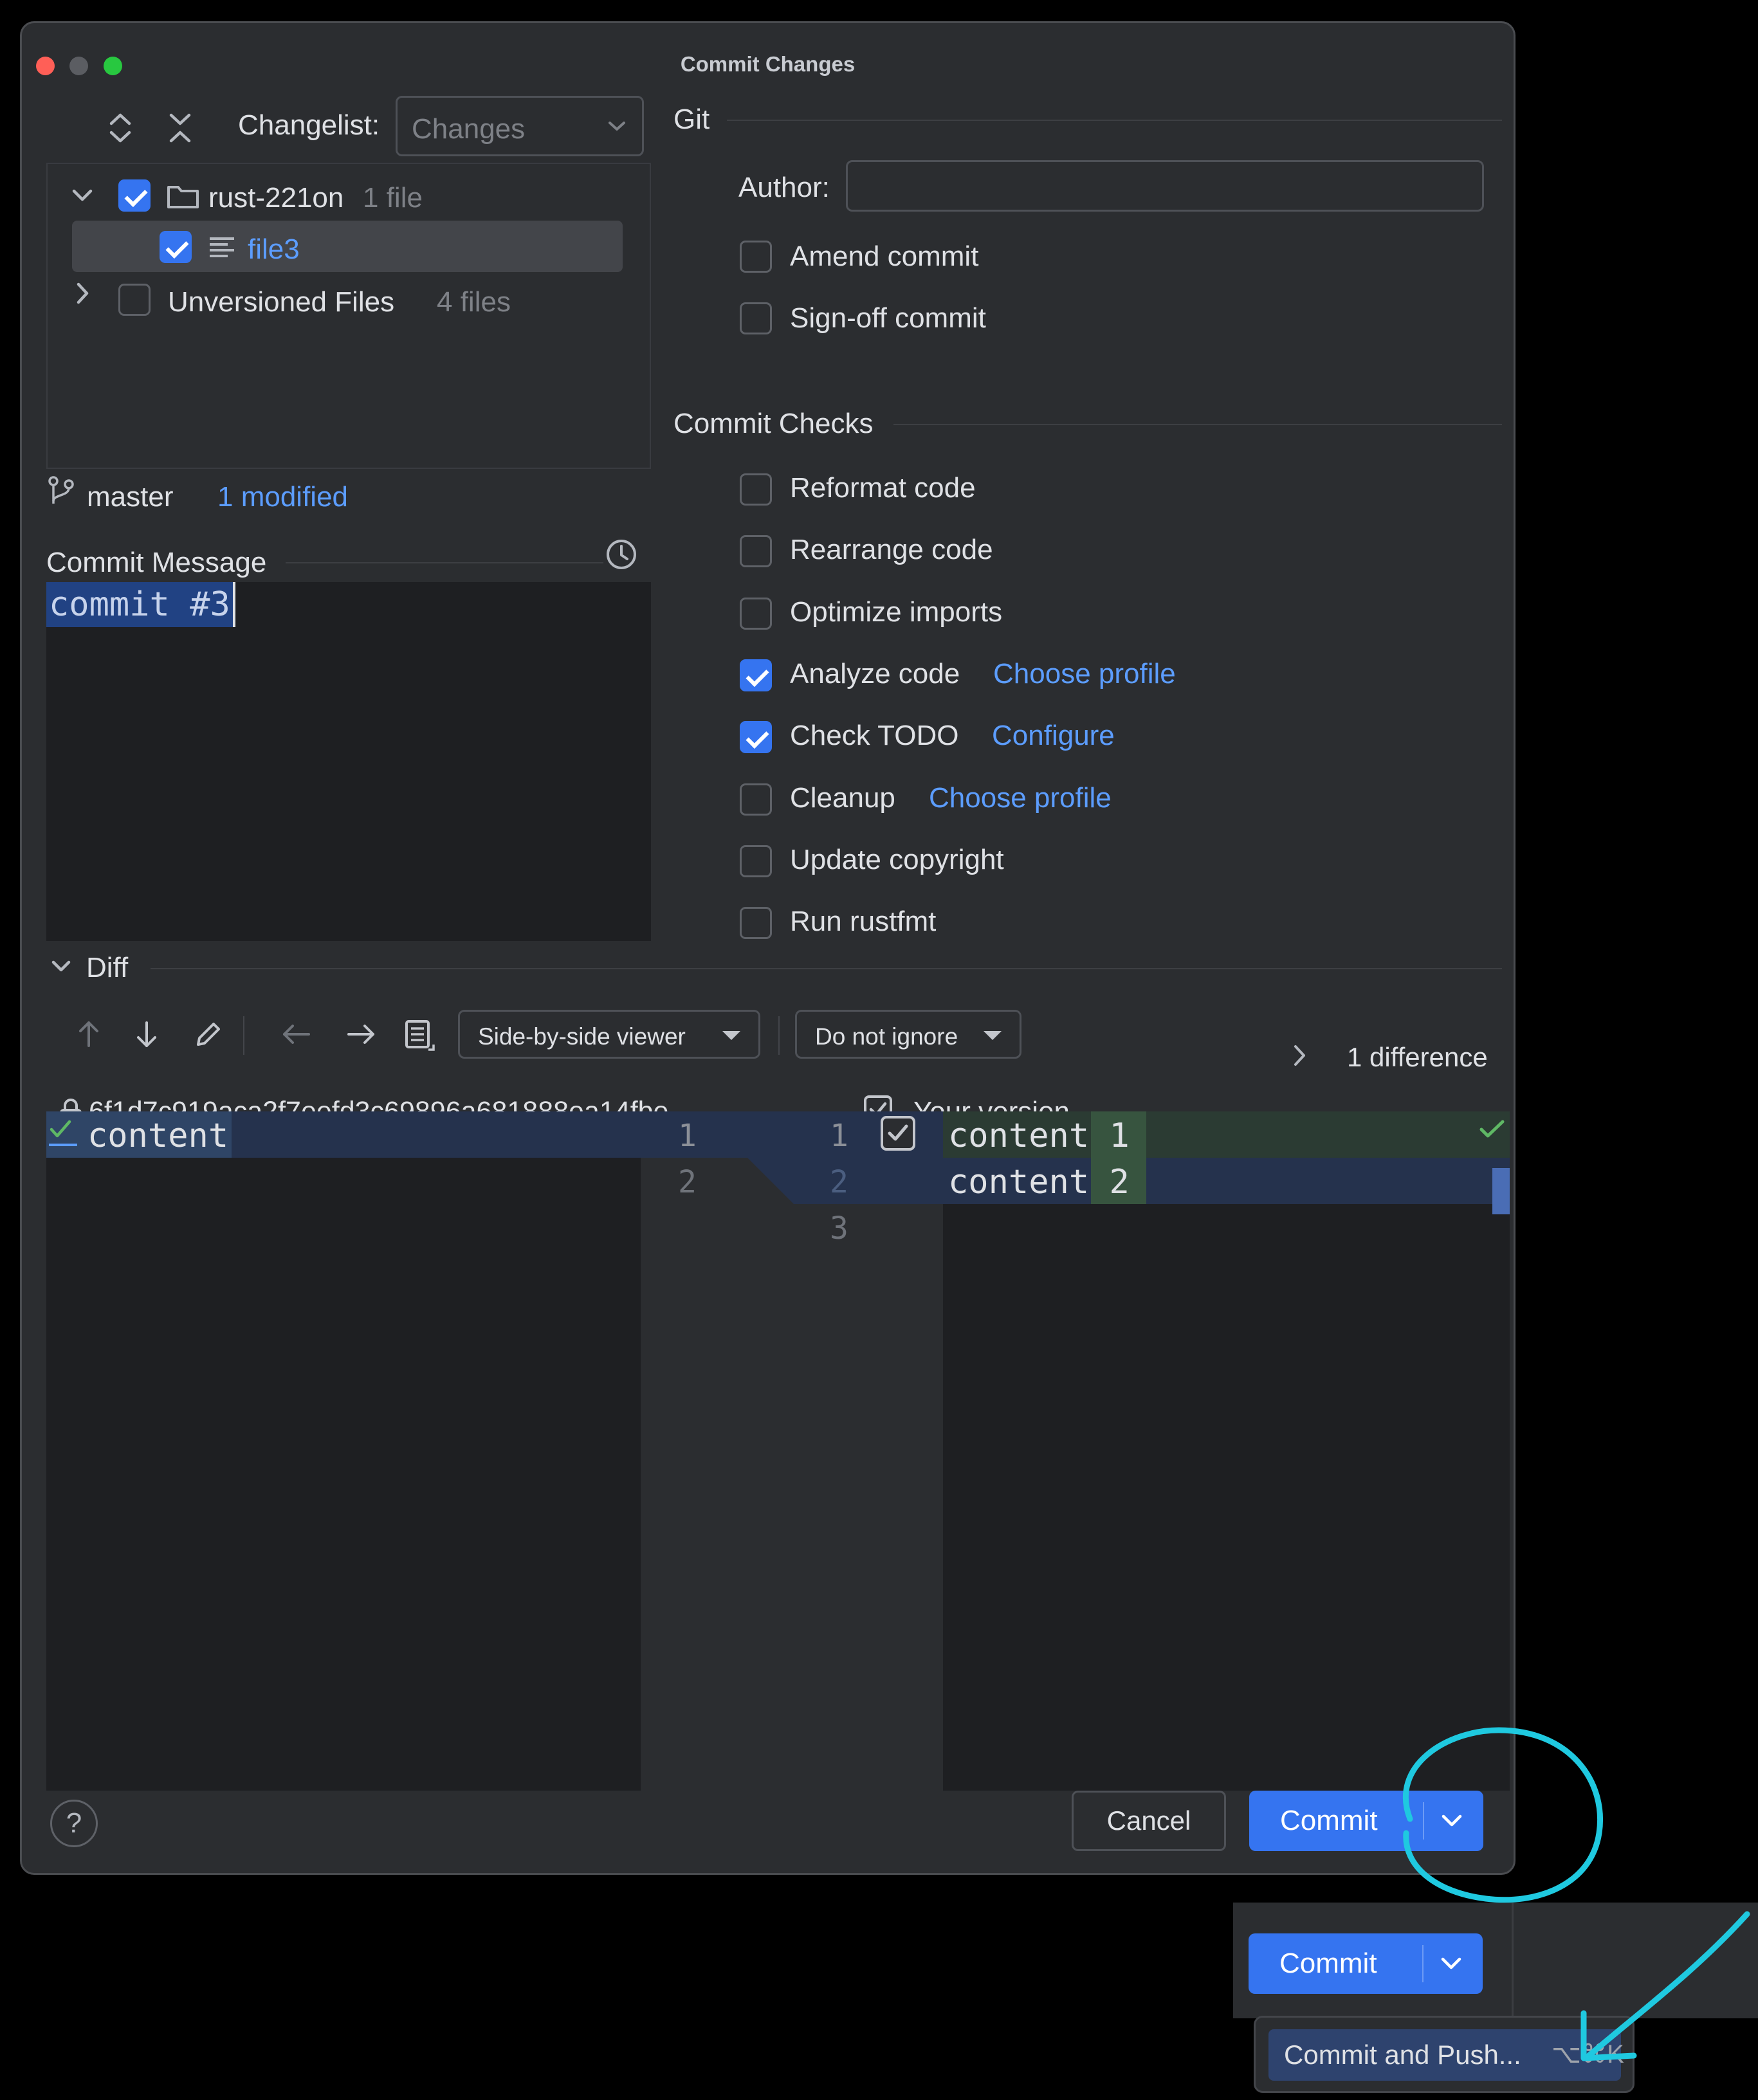  Describe the element at coordinates (361, 1034) in the screenshot. I see `arrow-right-icon` at that location.